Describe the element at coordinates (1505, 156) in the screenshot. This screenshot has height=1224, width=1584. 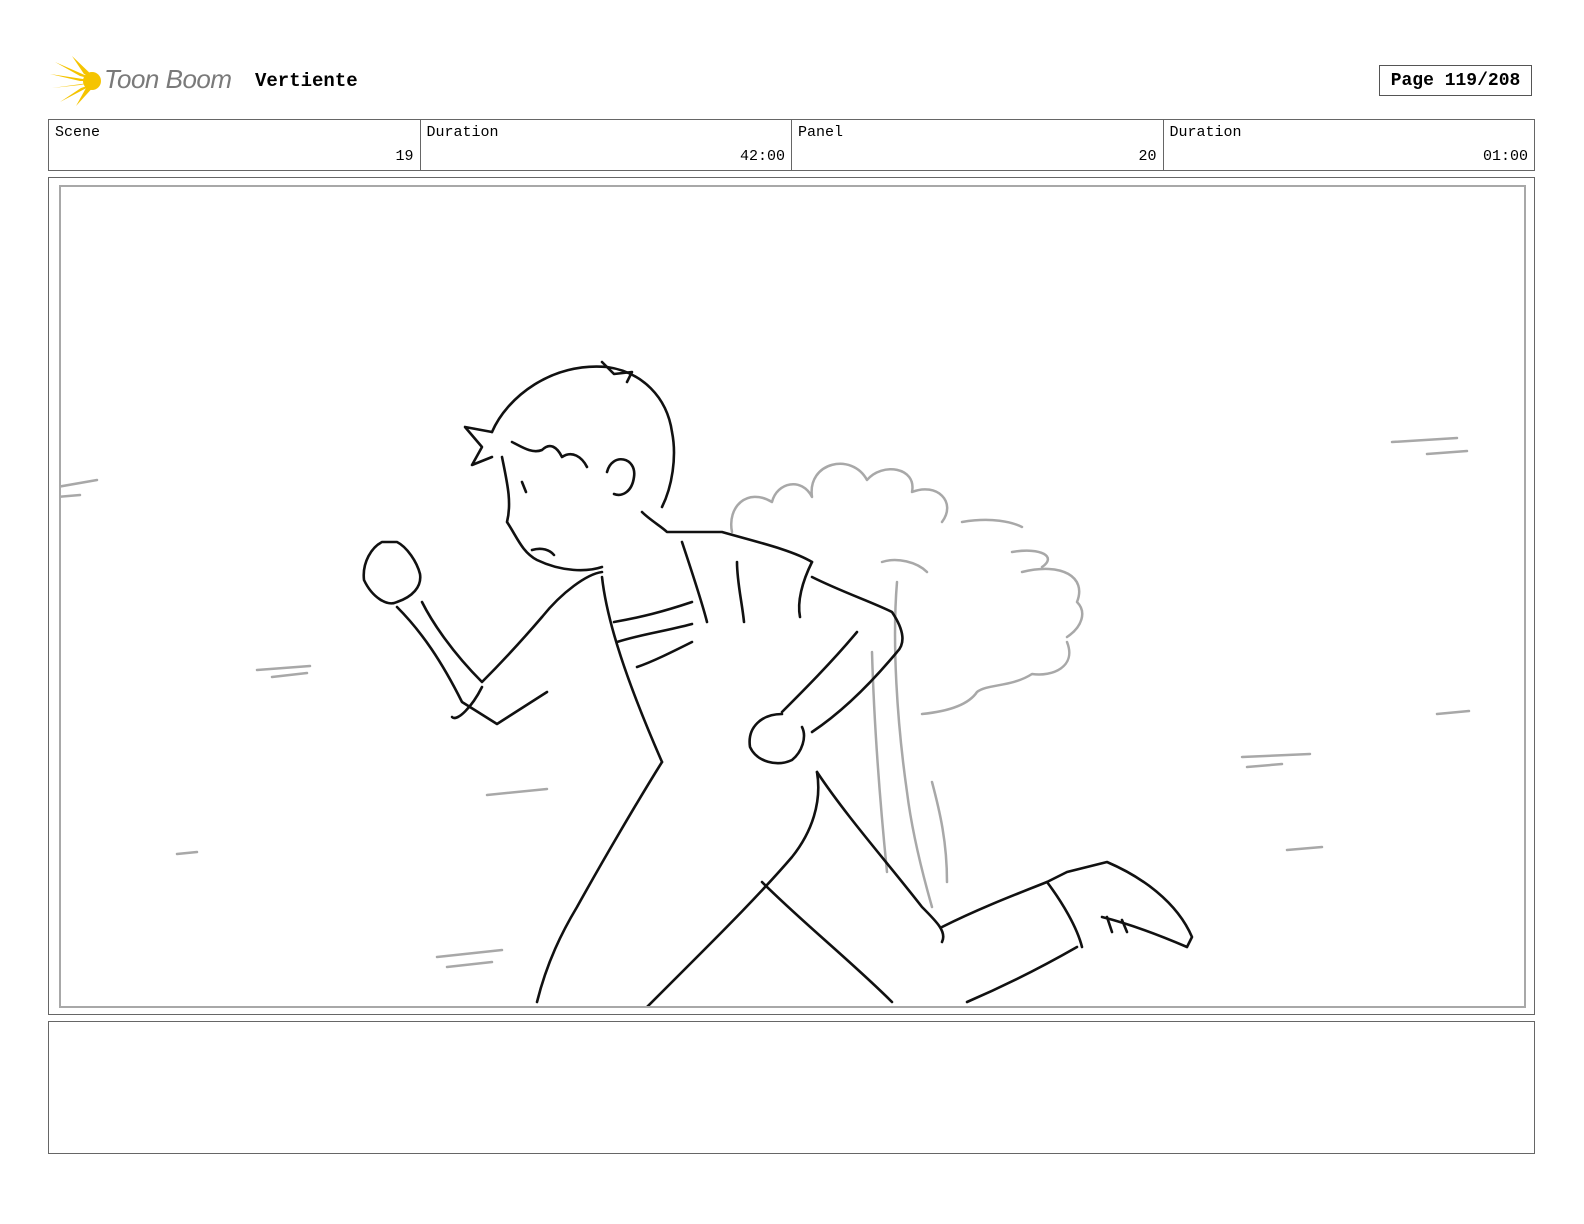
I see `panel-duration-value: 01:00` at that location.